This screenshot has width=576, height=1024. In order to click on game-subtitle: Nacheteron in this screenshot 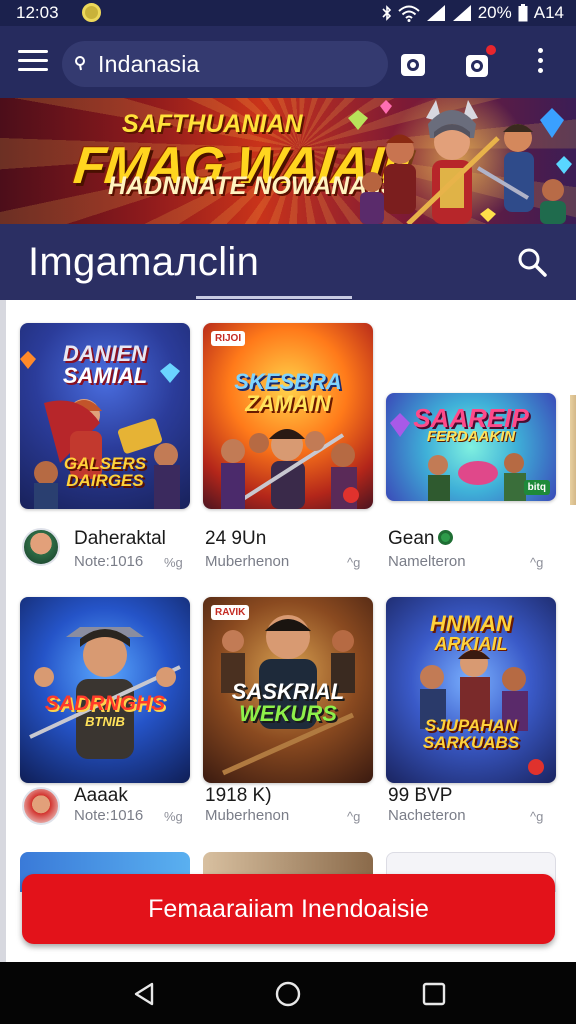, I will do `click(427, 815)`.